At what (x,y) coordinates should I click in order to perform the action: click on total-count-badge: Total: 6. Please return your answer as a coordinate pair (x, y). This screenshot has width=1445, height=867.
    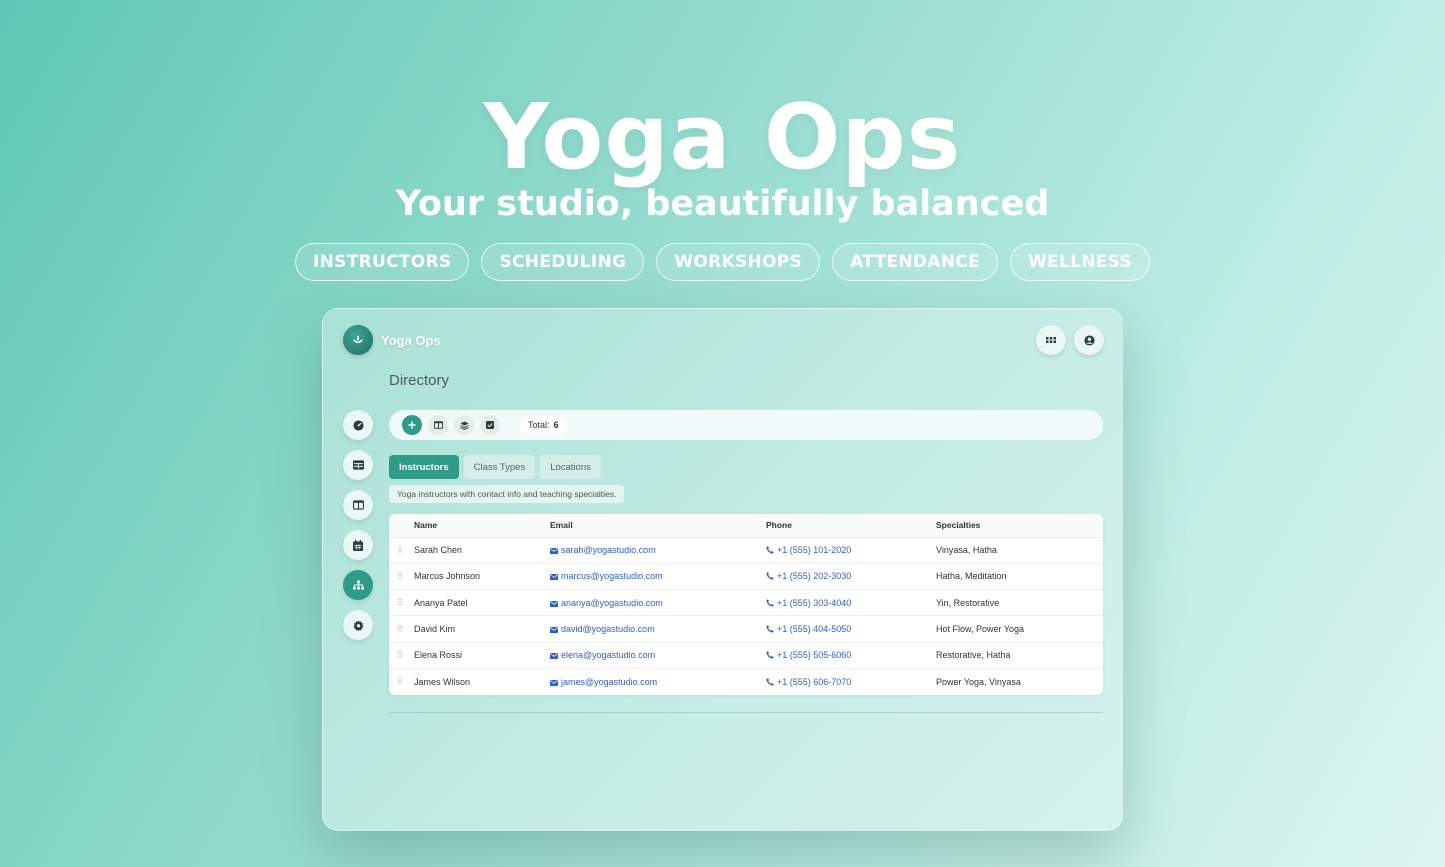
    Looking at the image, I should click on (543, 425).